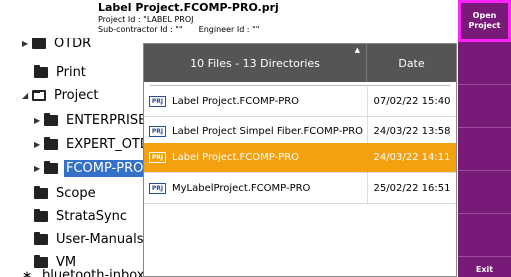 The height and width of the screenshot is (277, 511). I want to click on contractor-info: Sub-contractor Id : "" Engineer Id : "", so click(178, 29).